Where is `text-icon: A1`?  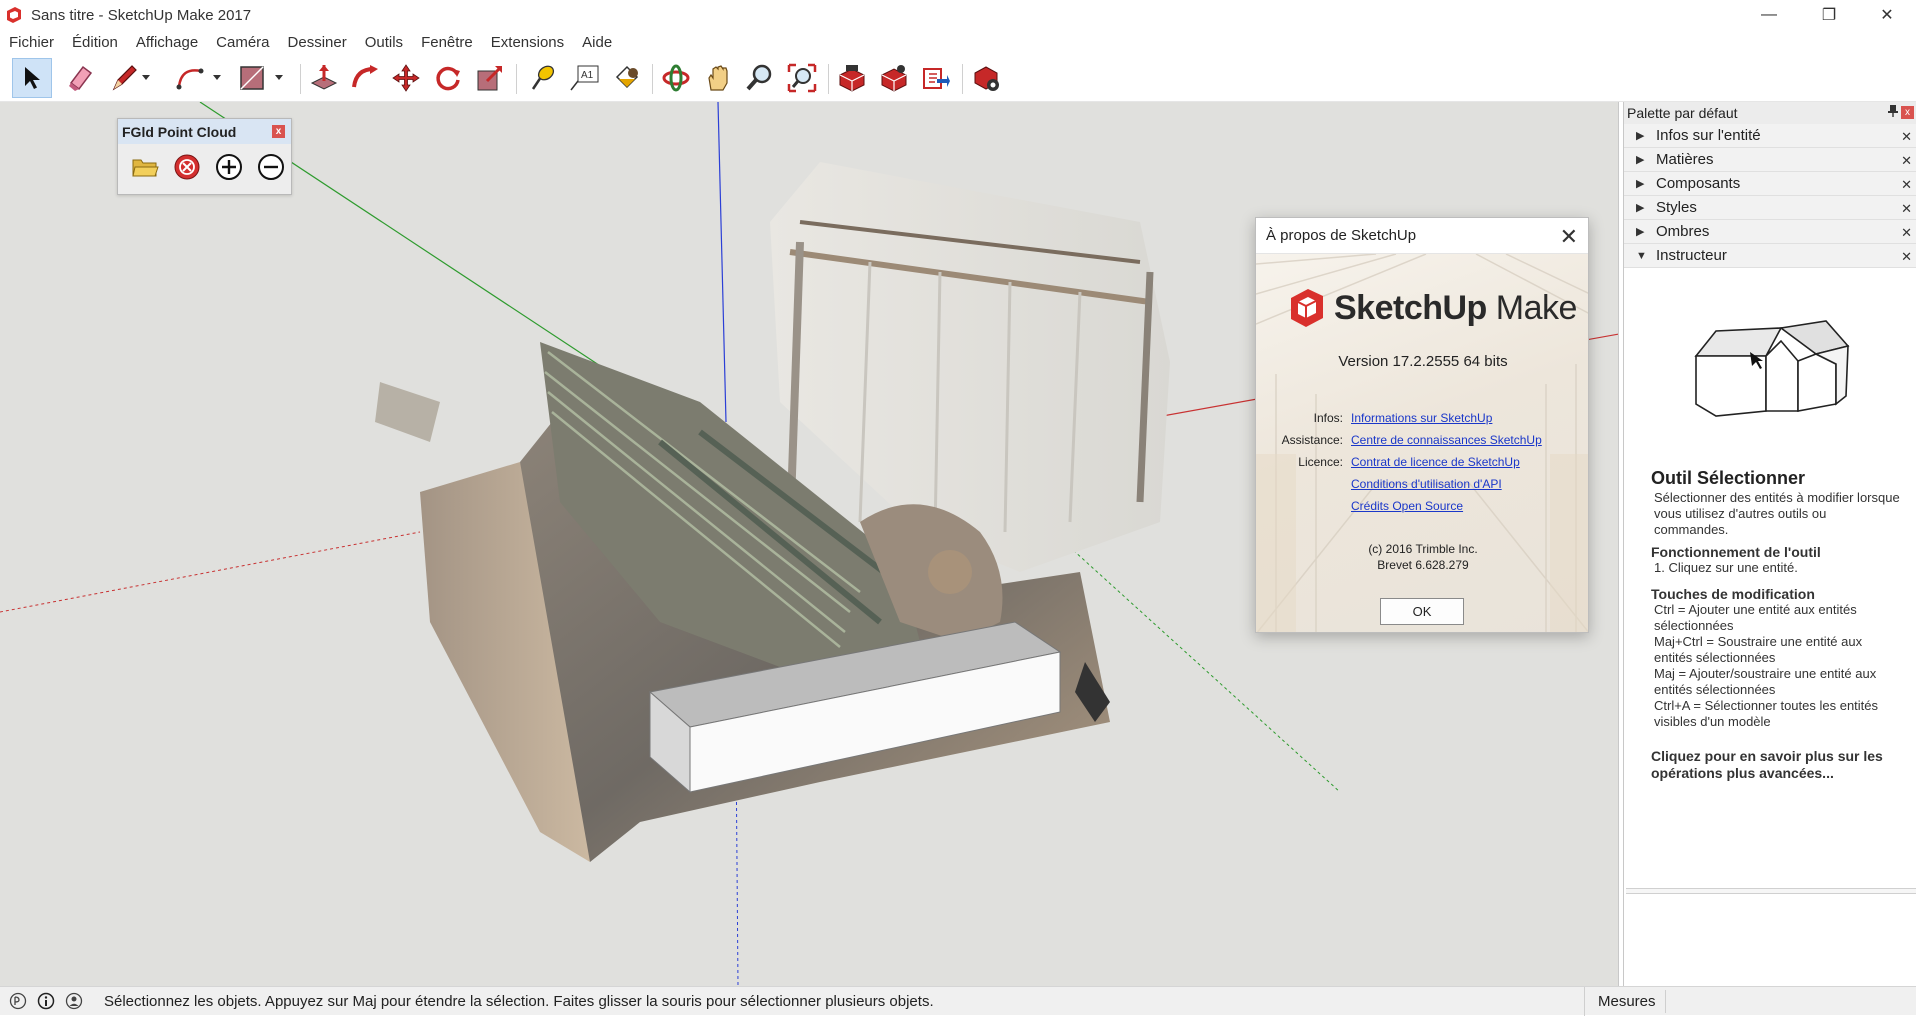 text-icon: A1 is located at coordinates (584, 78).